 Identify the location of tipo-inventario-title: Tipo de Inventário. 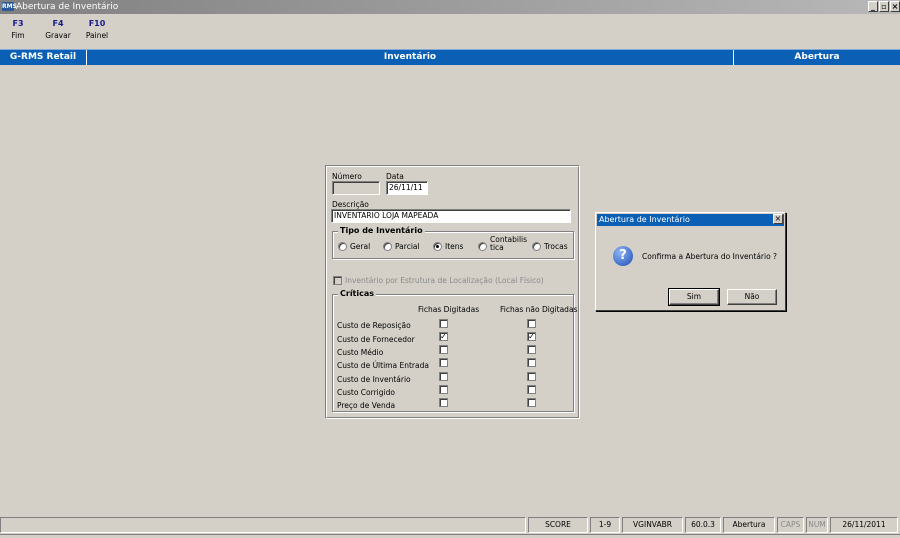
(381, 231).